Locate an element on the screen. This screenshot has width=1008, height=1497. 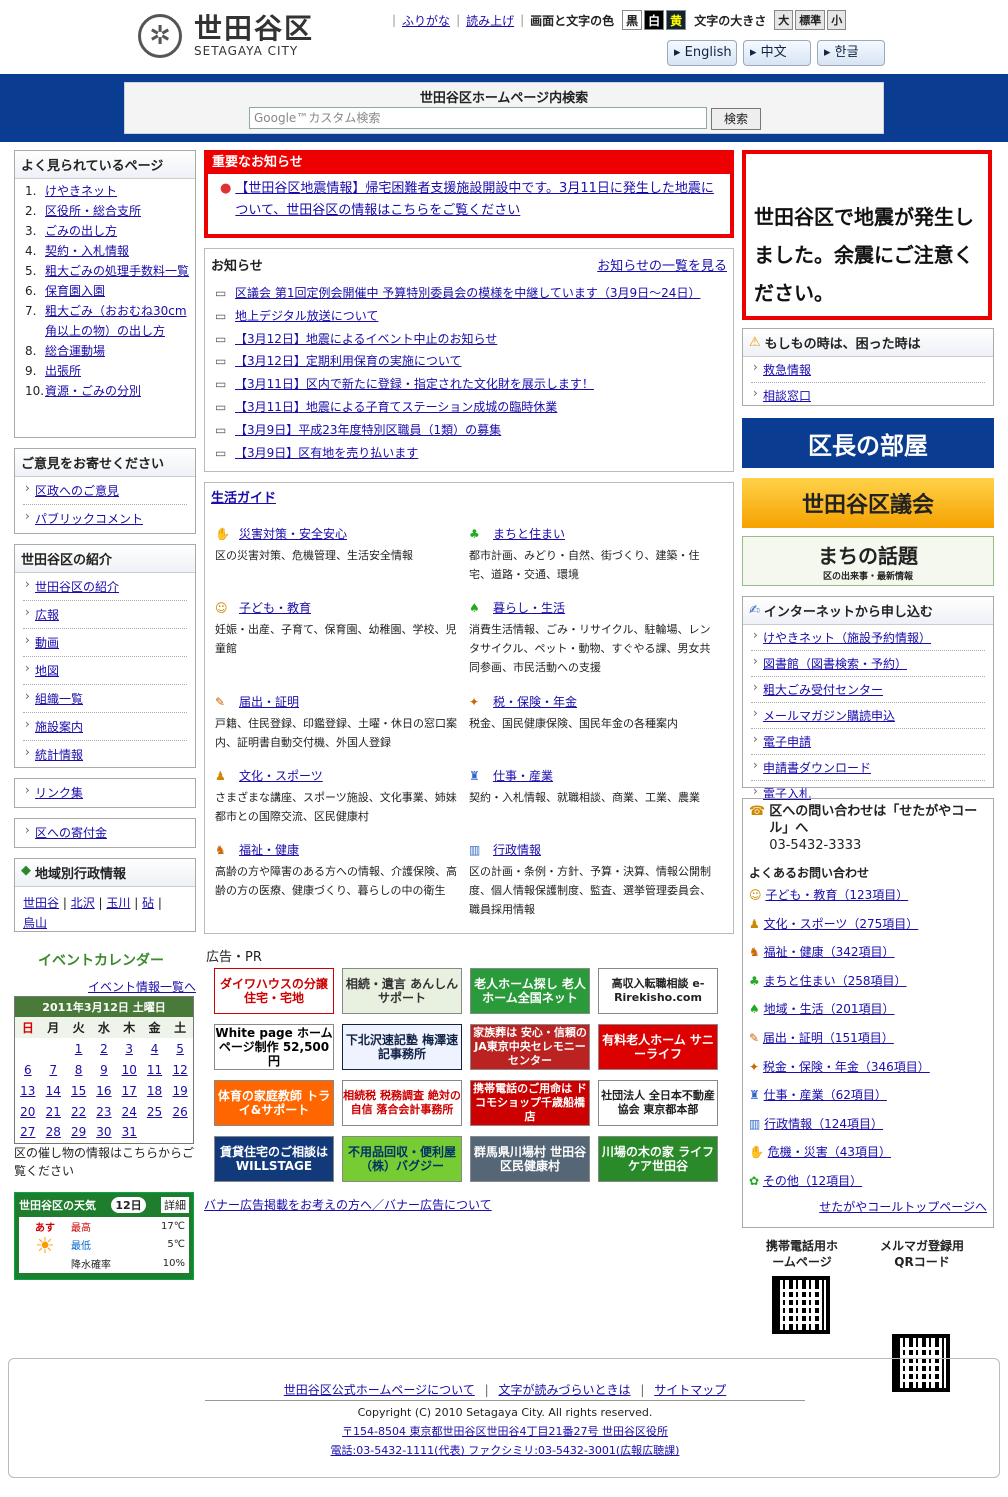
calendar-day: 26 is located at coordinates (180, 1111).